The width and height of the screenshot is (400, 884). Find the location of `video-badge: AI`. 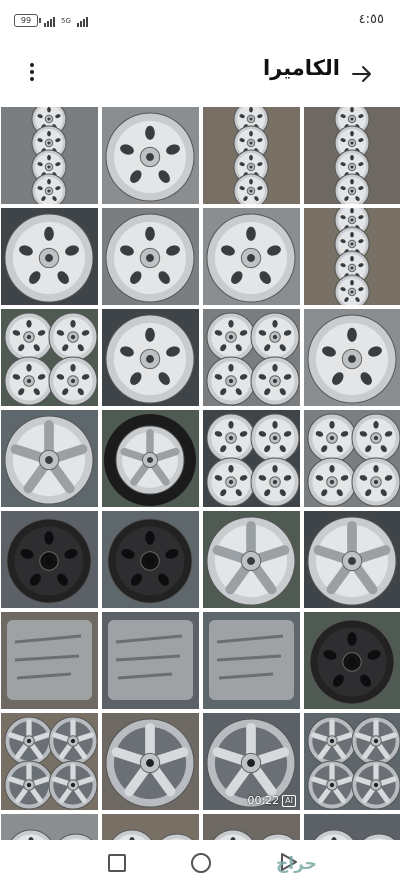

video-badge: AI is located at coordinates (289, 800).